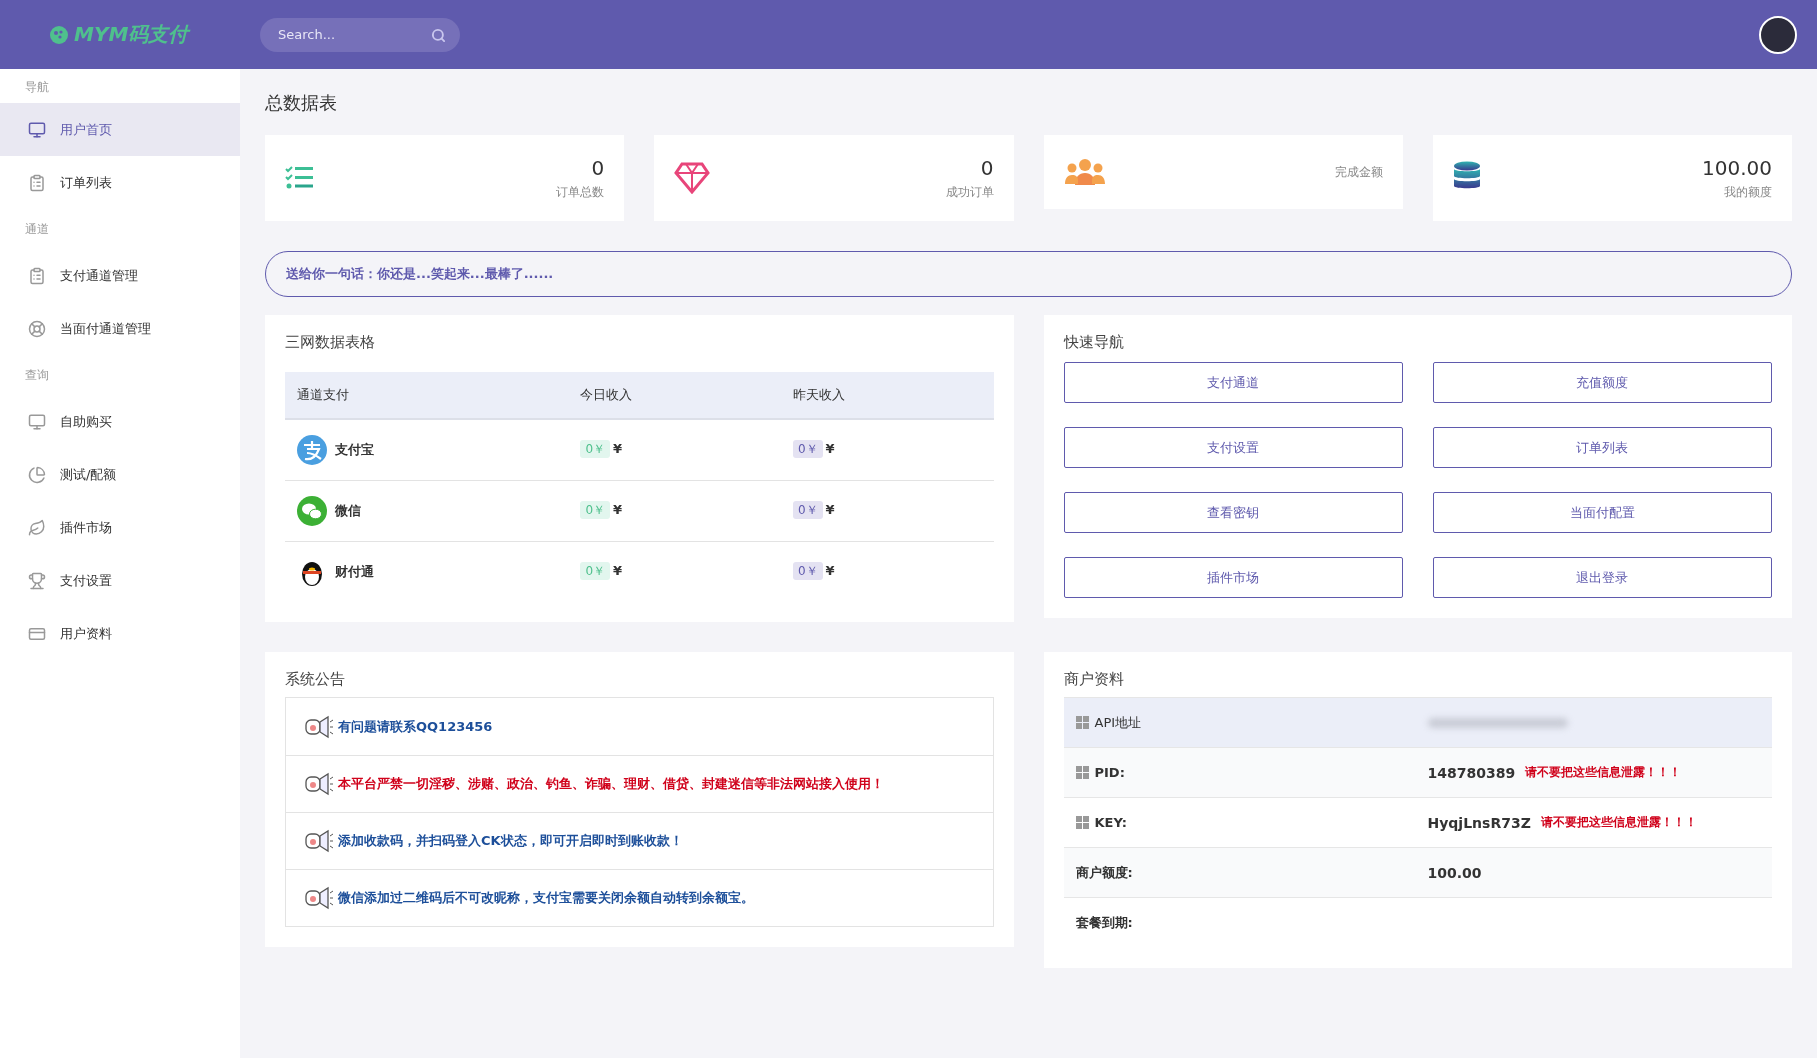 The height and width of the screenshot is (1058, 1817). I want to click on sidebar-item: 测试/配额, so click(120, 474).